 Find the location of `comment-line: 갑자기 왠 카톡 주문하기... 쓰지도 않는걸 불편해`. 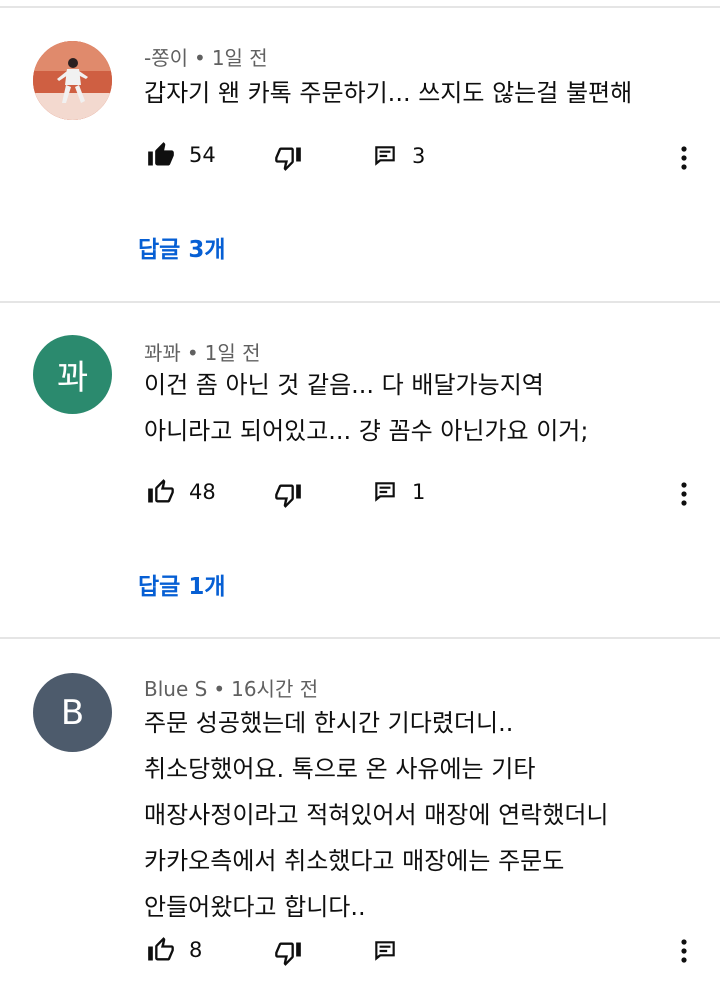

comment-line: 갑자기 왠 카톡 주문하기... 쓰지도 않는걸 불편해 is located at coordinates (388, 93).